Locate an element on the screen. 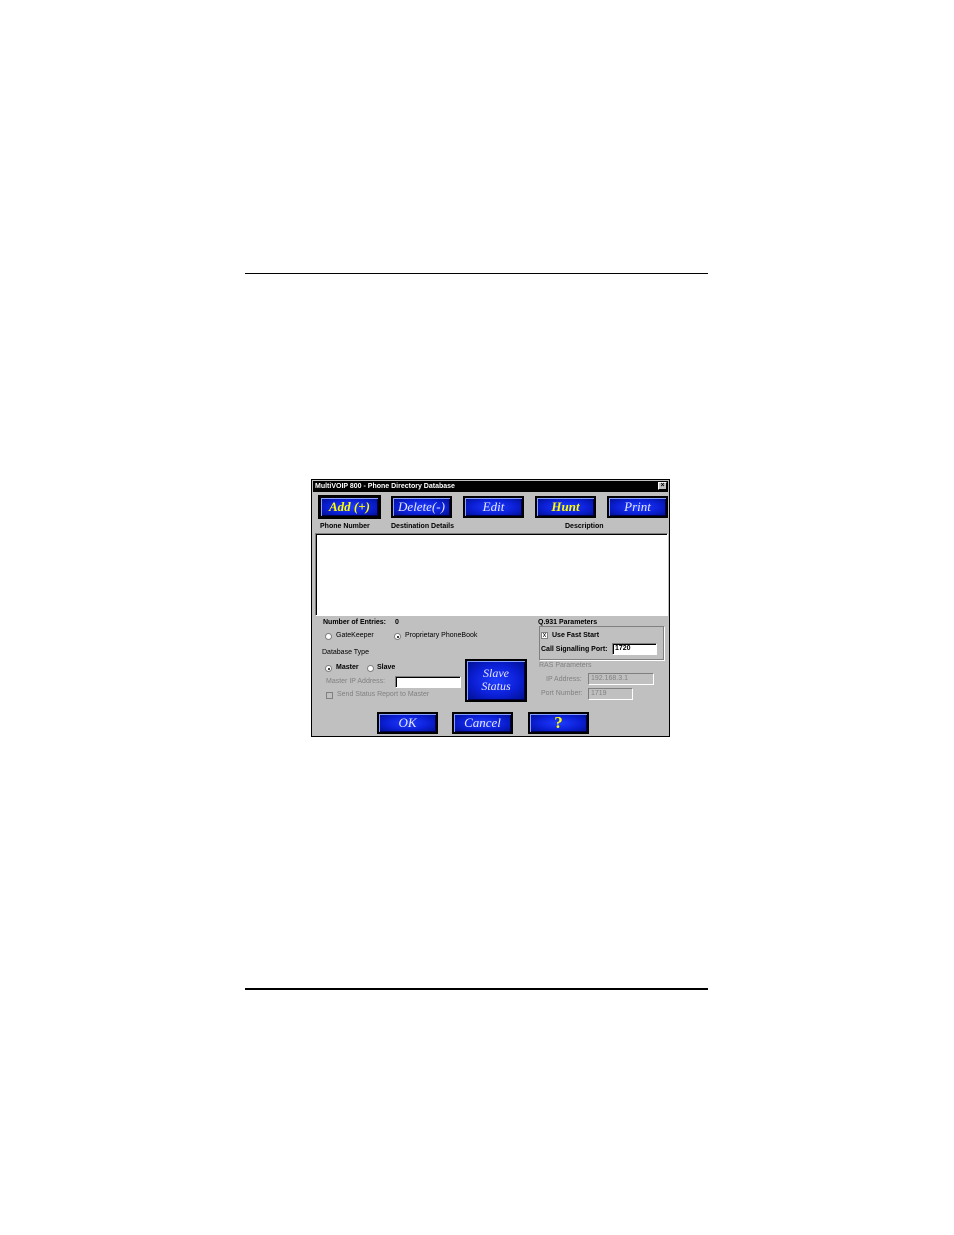  ras-label: RAS Parameters is located at coordinates (565, 665).